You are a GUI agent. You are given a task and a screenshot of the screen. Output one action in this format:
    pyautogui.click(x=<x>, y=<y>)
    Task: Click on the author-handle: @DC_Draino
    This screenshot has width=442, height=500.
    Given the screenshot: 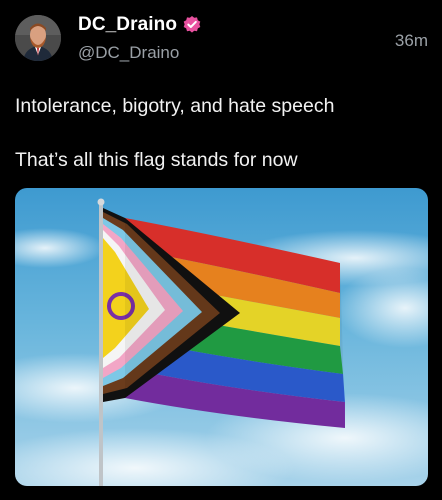 What is the action you would take?
    pyautogui.click(x=128, y=53)
    